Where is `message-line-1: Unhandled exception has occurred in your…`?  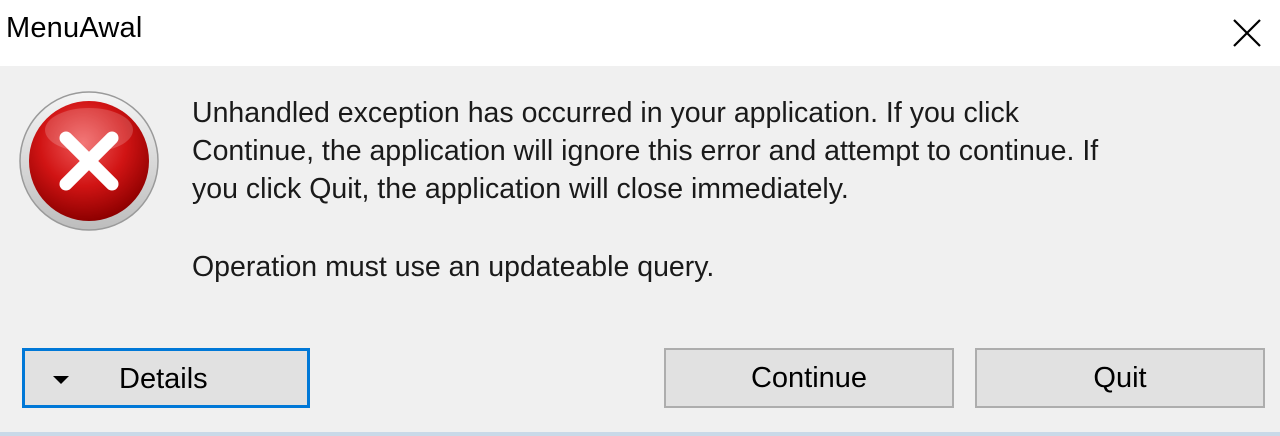 message-line-1: Unhandled exception has occurred in your… is located at coordinates (605, 113).